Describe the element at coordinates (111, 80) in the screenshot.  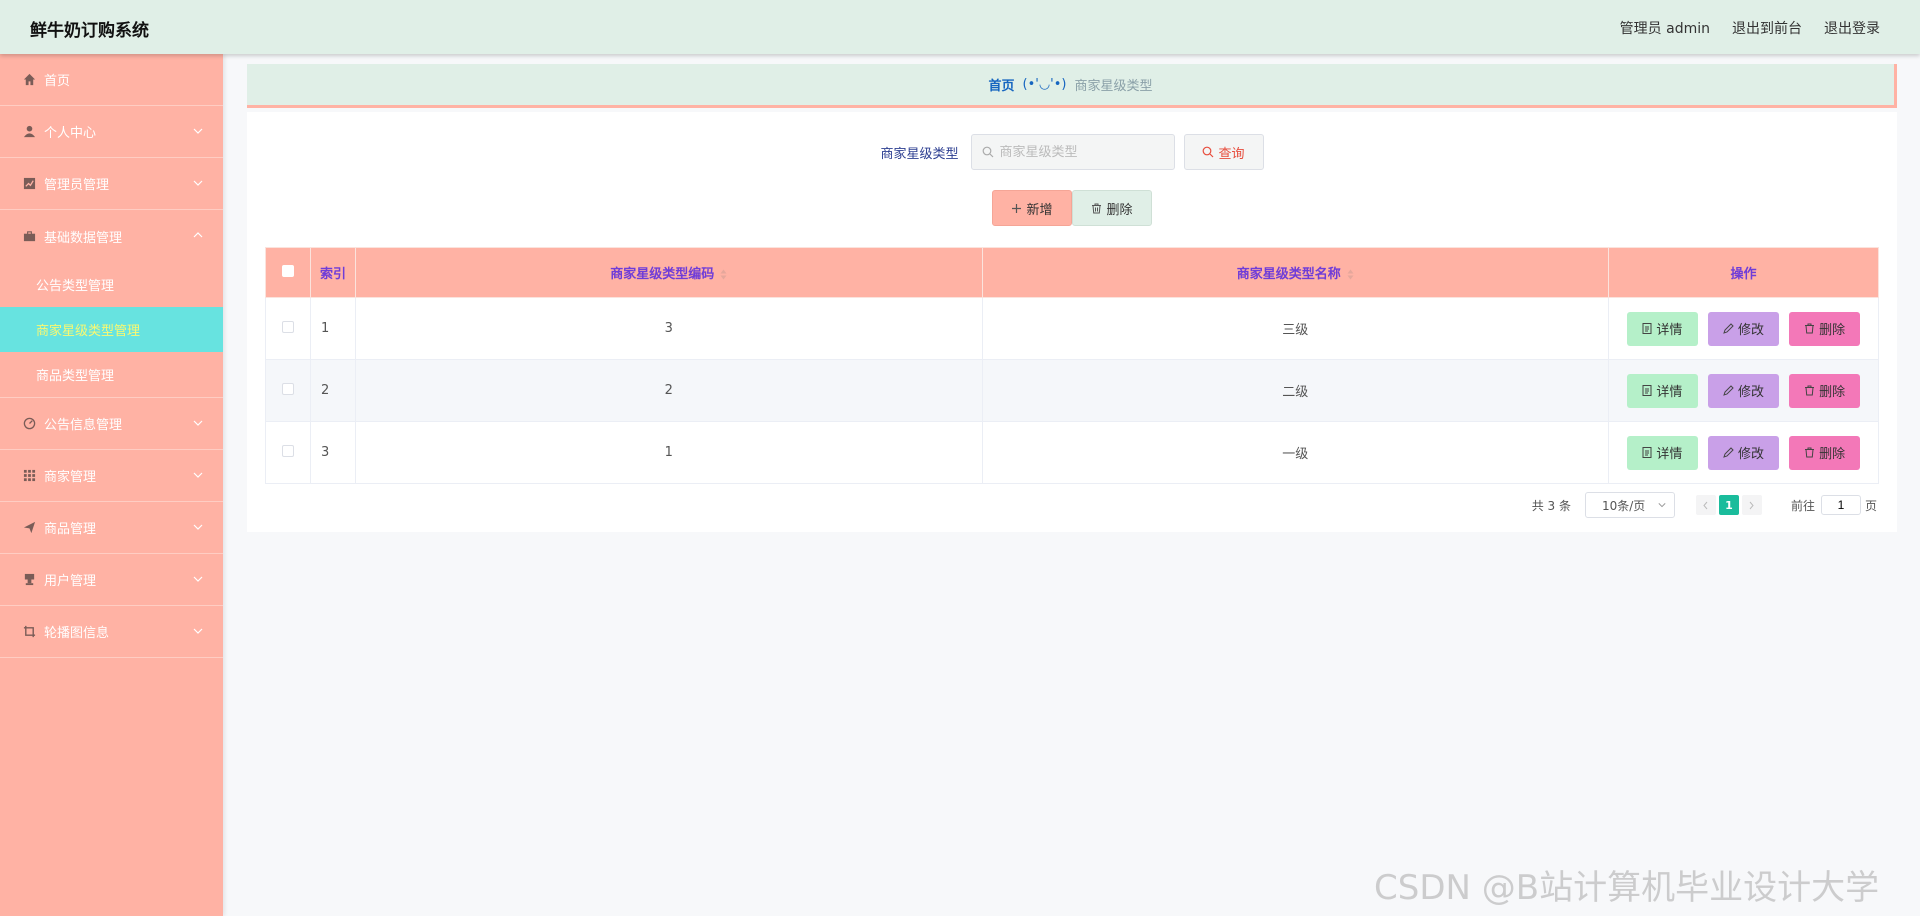
I see `sidebar-item-home: 首页` at that location.